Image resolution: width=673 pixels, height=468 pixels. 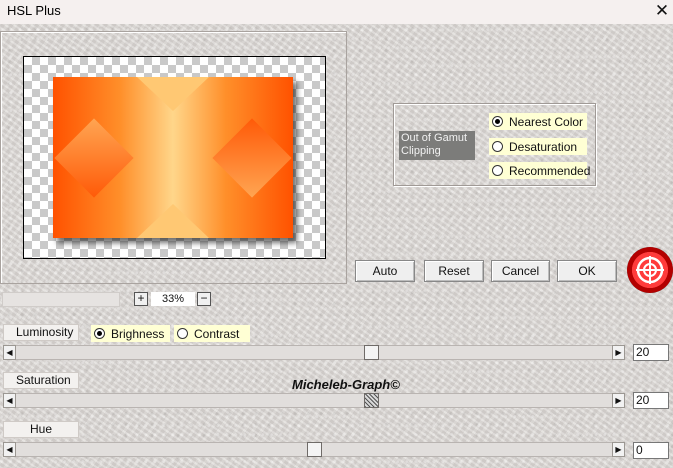 I want to click on watermark-text: Micheleb-Graph©, so click(x=346, y=384).